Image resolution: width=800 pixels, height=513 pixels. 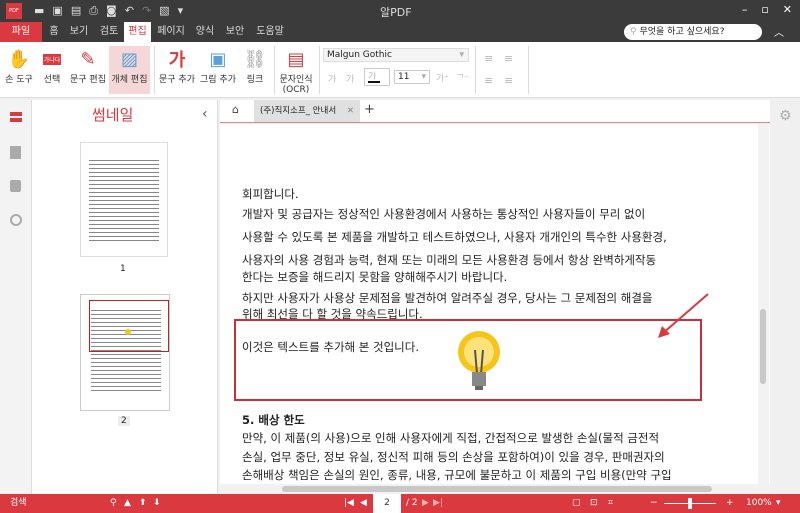 I want to click on find-prev-icon: ▲, so click(x=127, y=503).